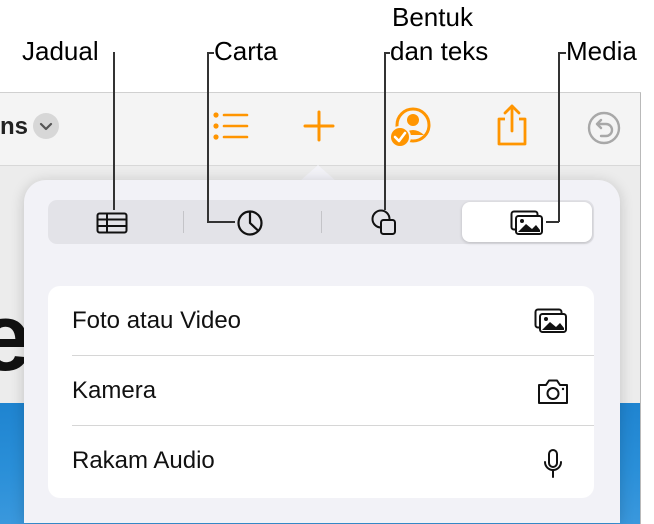 The height and width of the screenshot is (524, 654). Describe the element at coordinates (512, 125) in the screenshot. I see `share-icon` at that location.